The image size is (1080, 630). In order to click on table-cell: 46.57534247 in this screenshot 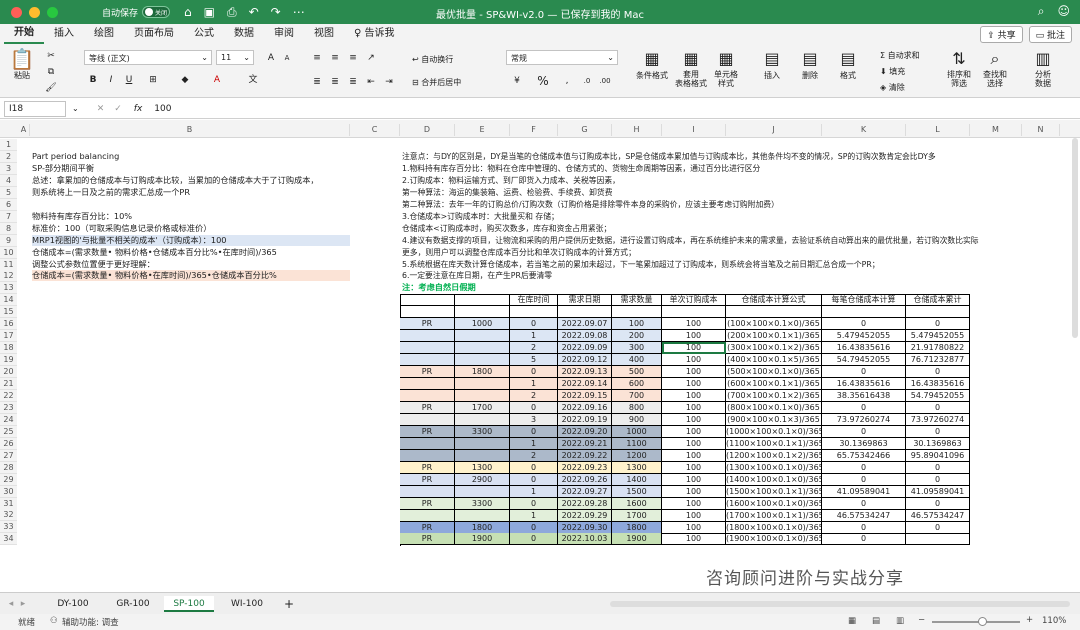, I will do `click(864, 515)`.